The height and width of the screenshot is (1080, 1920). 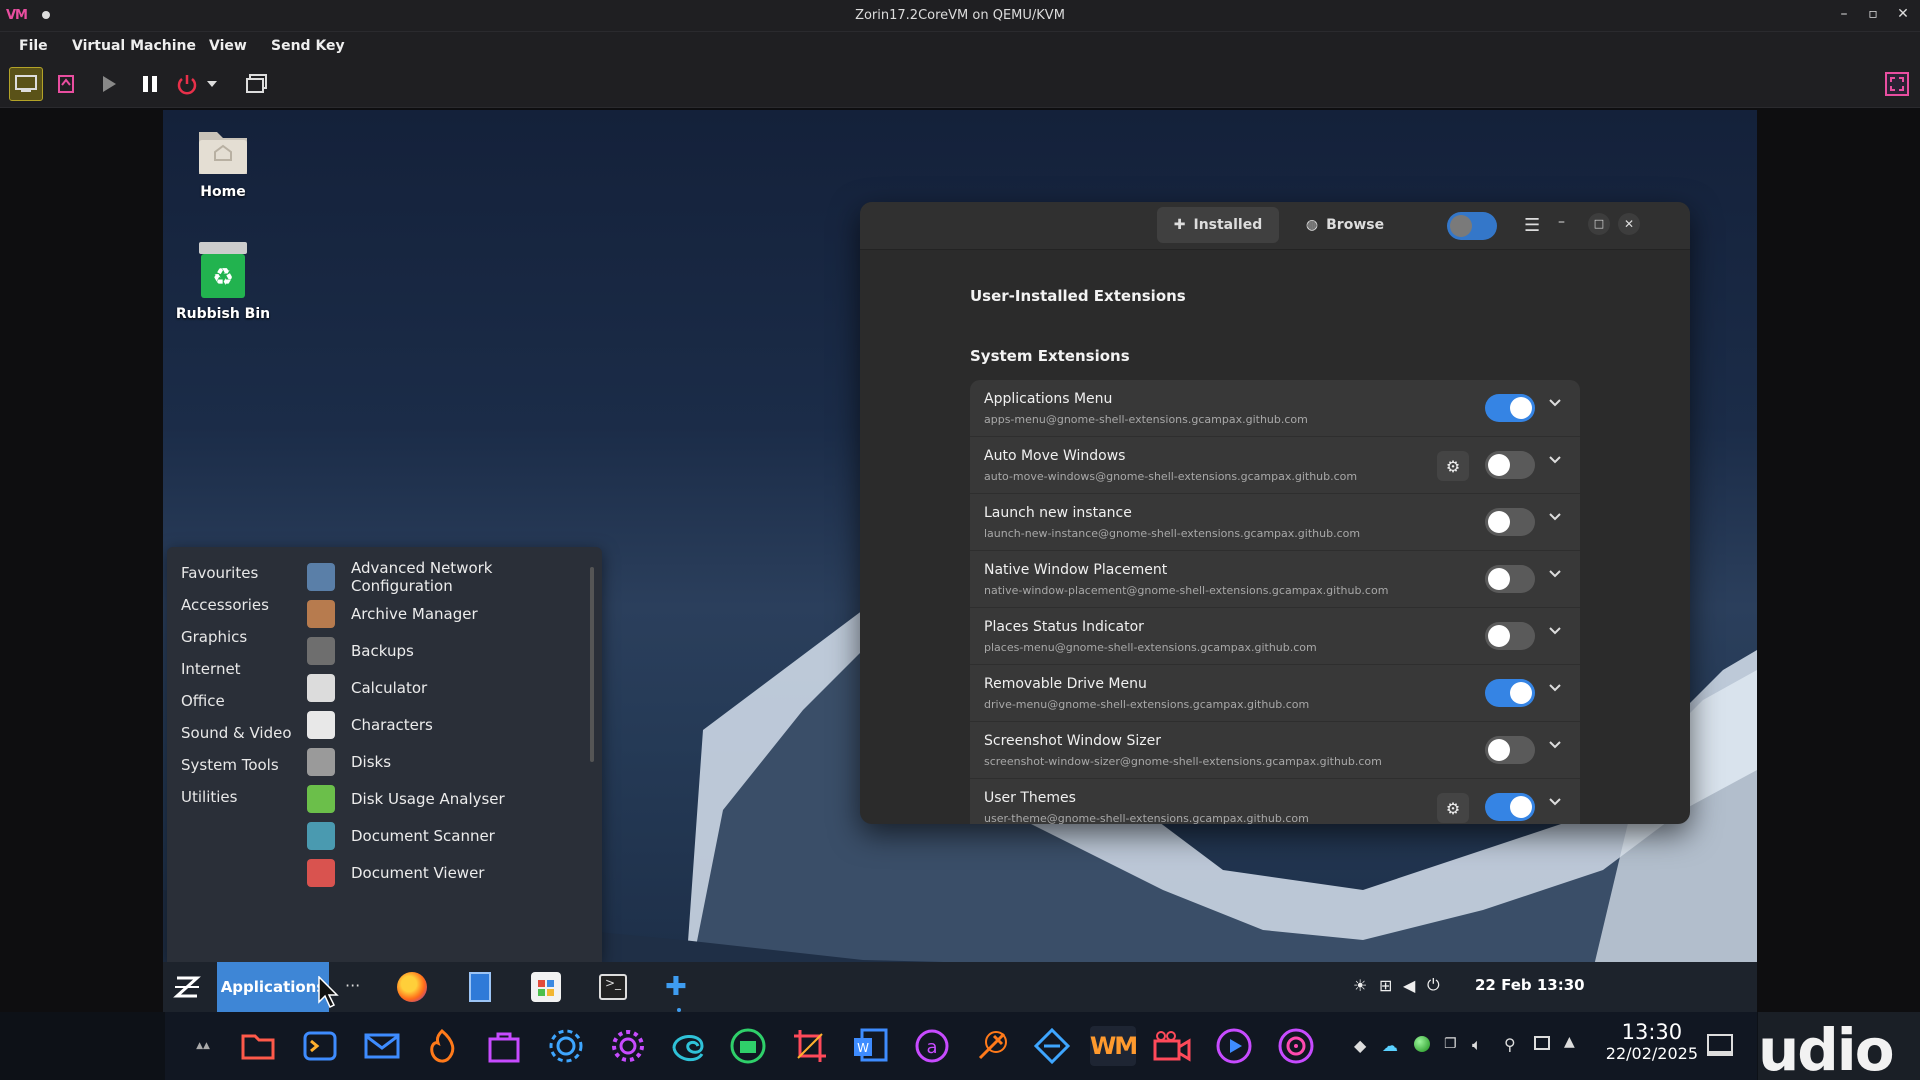 I want to click on shutdown-menu-button, so click(x=212, y=84).